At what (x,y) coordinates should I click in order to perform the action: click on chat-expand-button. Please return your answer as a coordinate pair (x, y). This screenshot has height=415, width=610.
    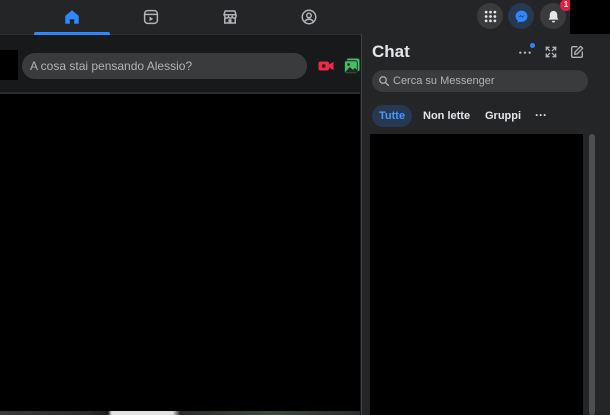
    Looking at the image, I should click on (551, 52).